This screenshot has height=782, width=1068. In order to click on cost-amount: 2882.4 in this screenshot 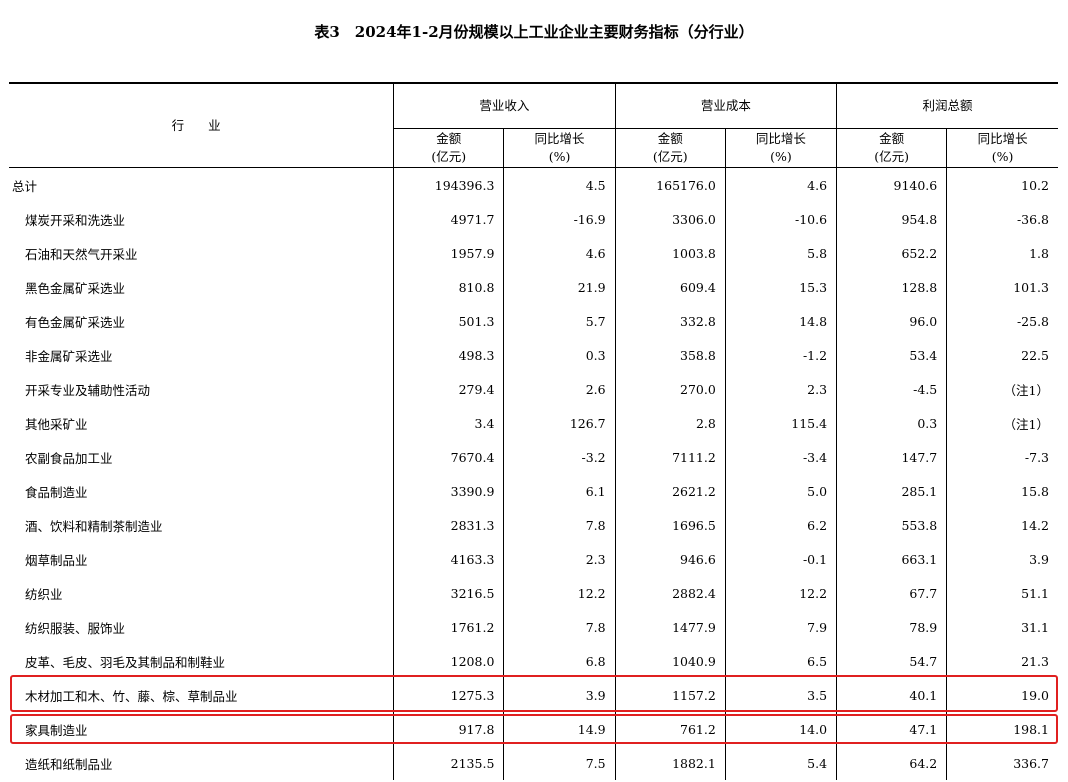, I will do `click(670, 593)`.